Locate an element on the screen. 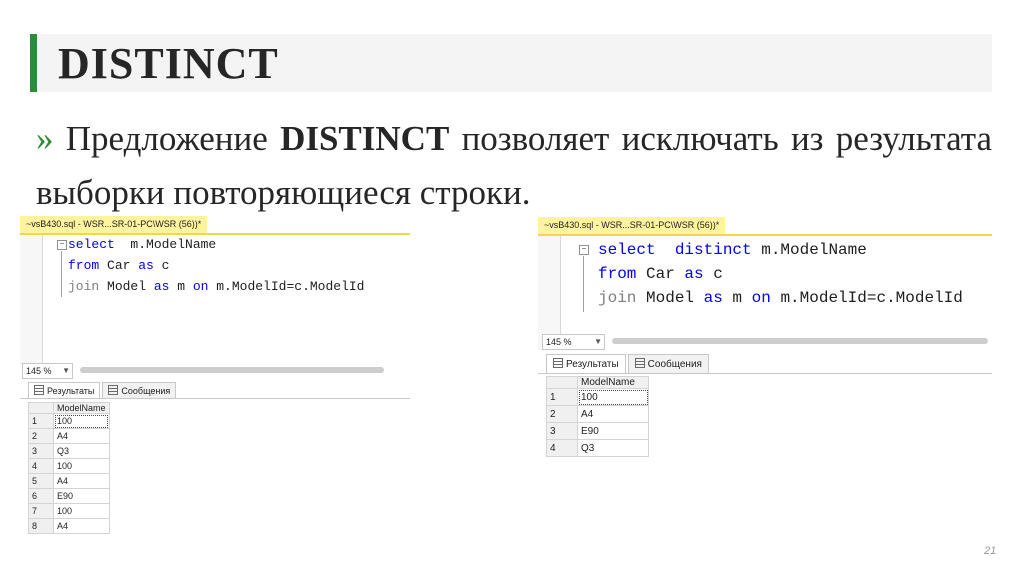  title-accent-bar is located at coordinates (33, 63).